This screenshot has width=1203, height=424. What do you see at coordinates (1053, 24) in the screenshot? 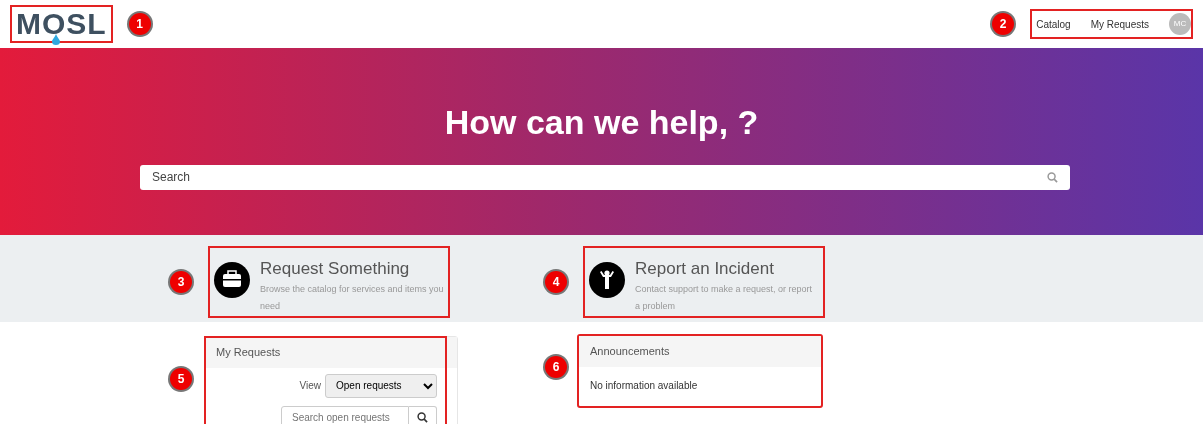
I see `nav-link: Catalog` at bounding box center [1053, 24].